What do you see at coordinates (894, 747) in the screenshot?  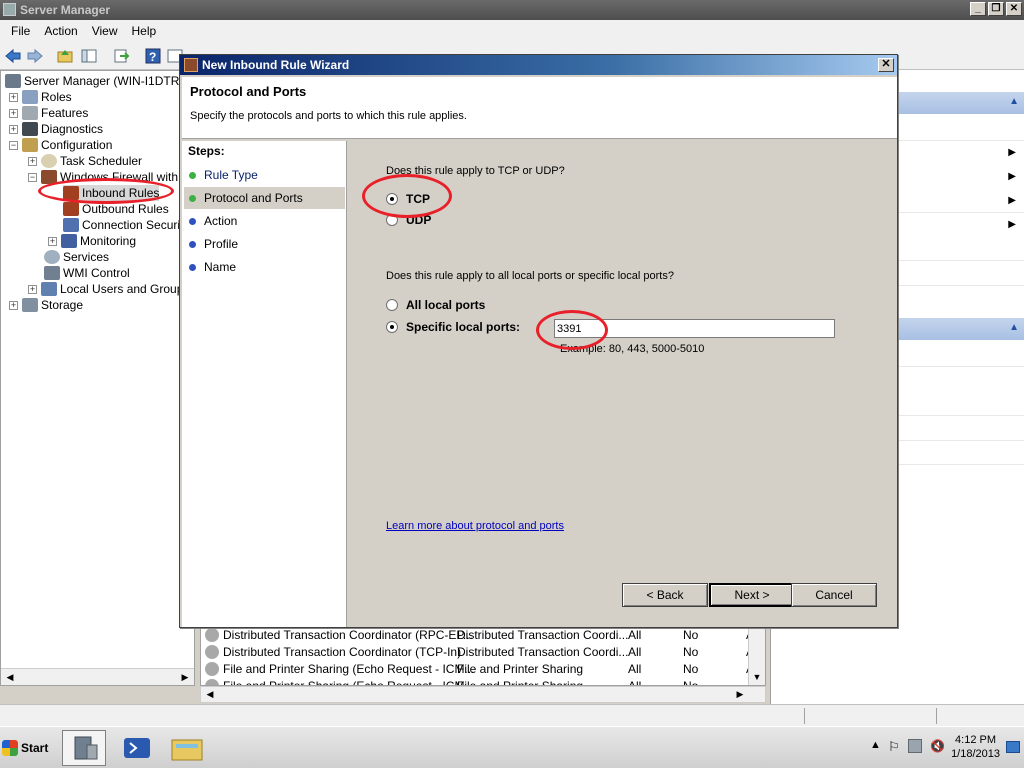 I see `action-center-flag-icon: ⚐` at bounding box center [894, 747].